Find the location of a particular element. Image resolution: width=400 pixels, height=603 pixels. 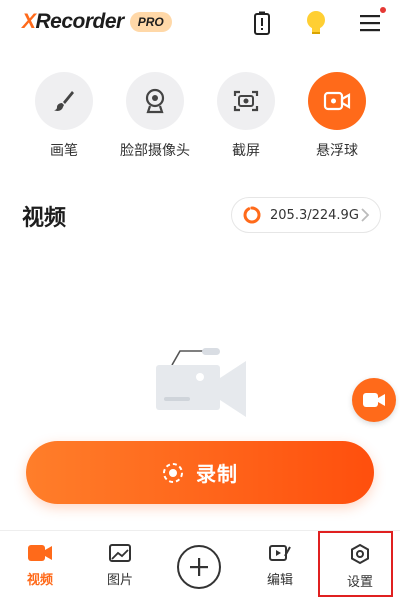

record-icon is located at coordinates (173, 472).